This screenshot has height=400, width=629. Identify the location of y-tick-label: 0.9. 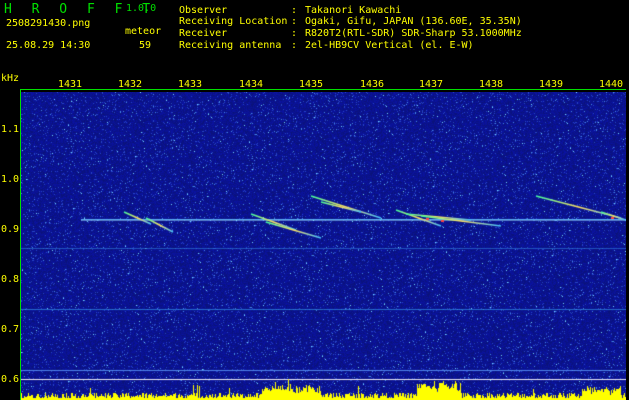
(10, 229).